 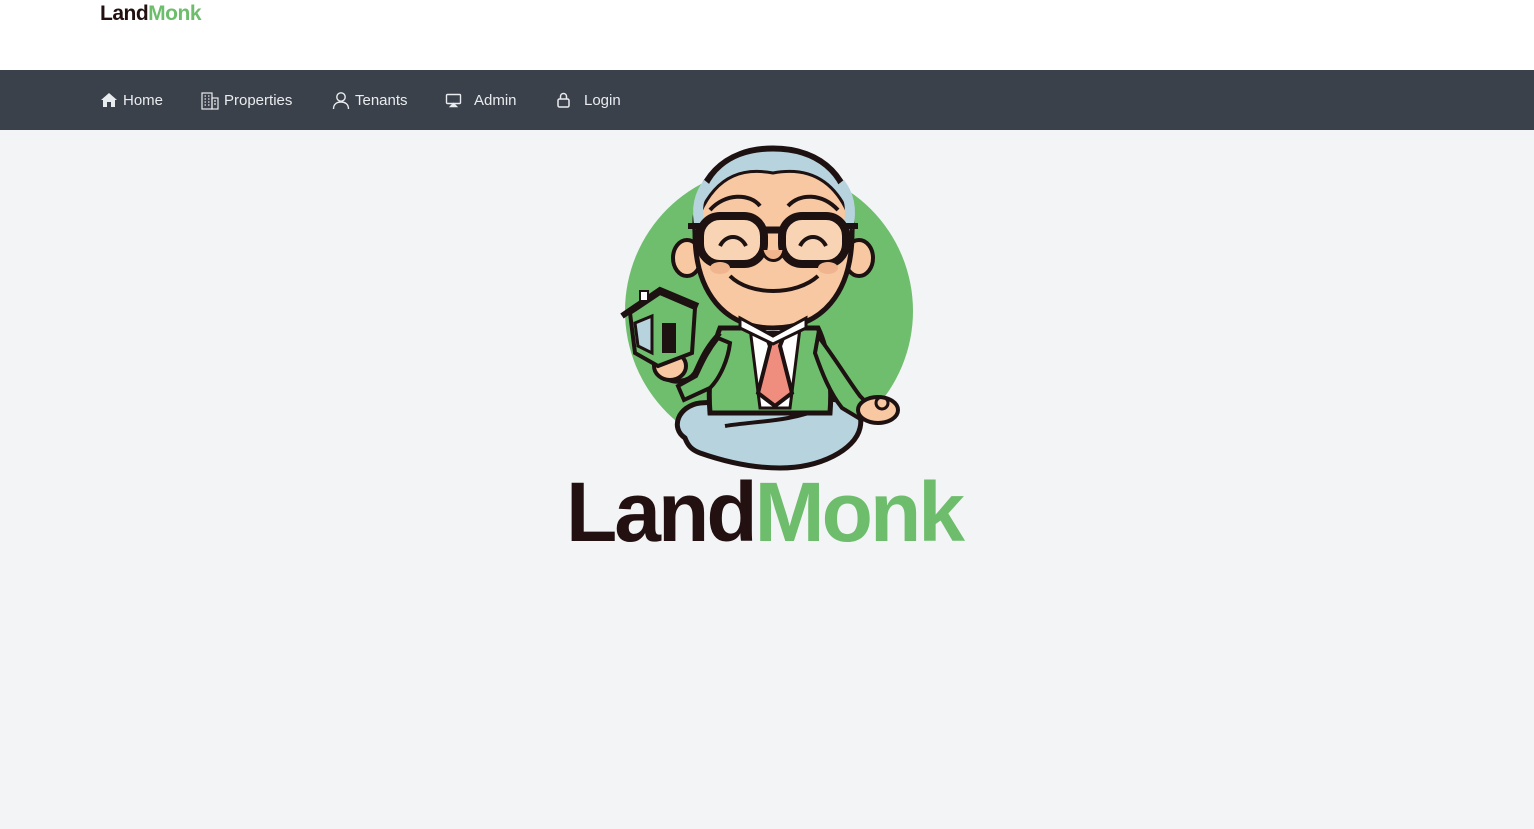 What do you see at coordinates (563, 100) in the screenshot?
I see `lock-icon` at bounding box center [563, 100].